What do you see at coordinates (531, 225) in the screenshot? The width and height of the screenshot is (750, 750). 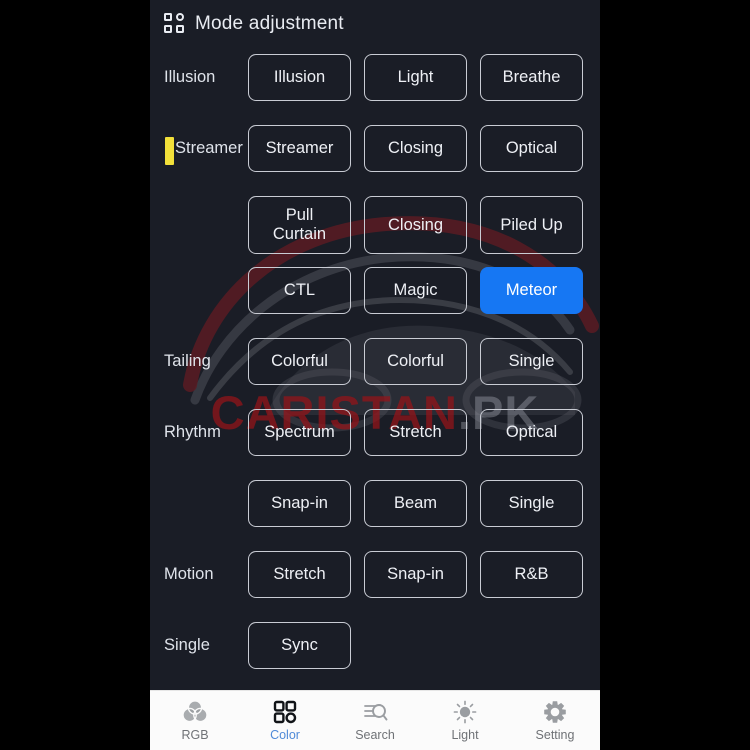 I see `mode-button: Piled Up` at bounding box center [531, 225].